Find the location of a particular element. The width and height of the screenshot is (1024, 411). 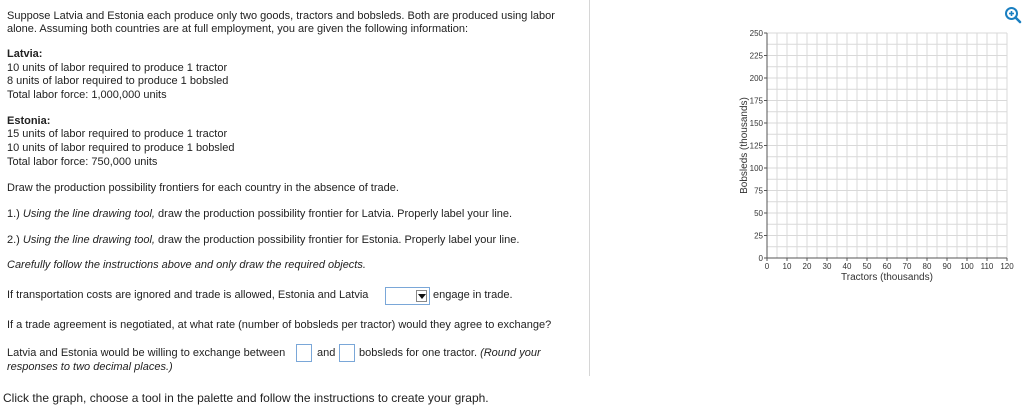

dropdown-arrow-icon is located at coordinates (421, 296).